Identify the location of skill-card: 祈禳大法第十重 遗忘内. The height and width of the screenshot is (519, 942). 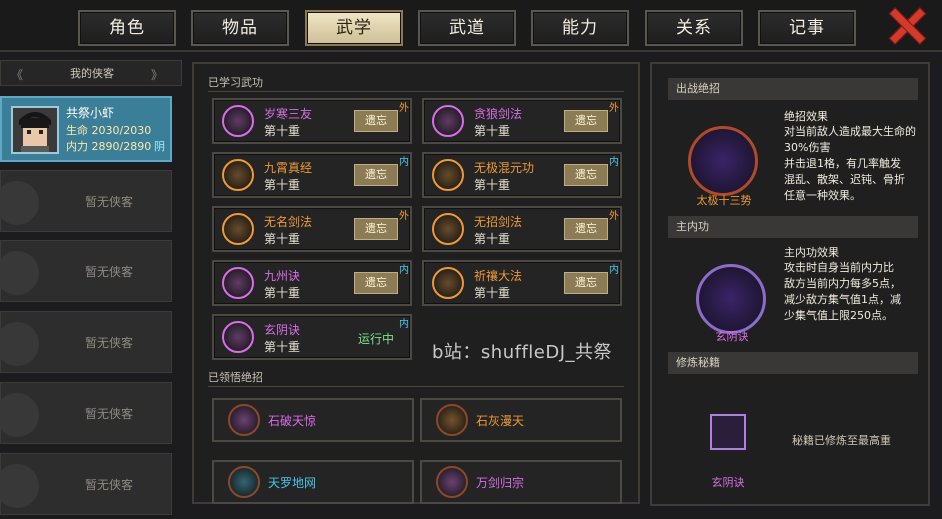
(522, 283).